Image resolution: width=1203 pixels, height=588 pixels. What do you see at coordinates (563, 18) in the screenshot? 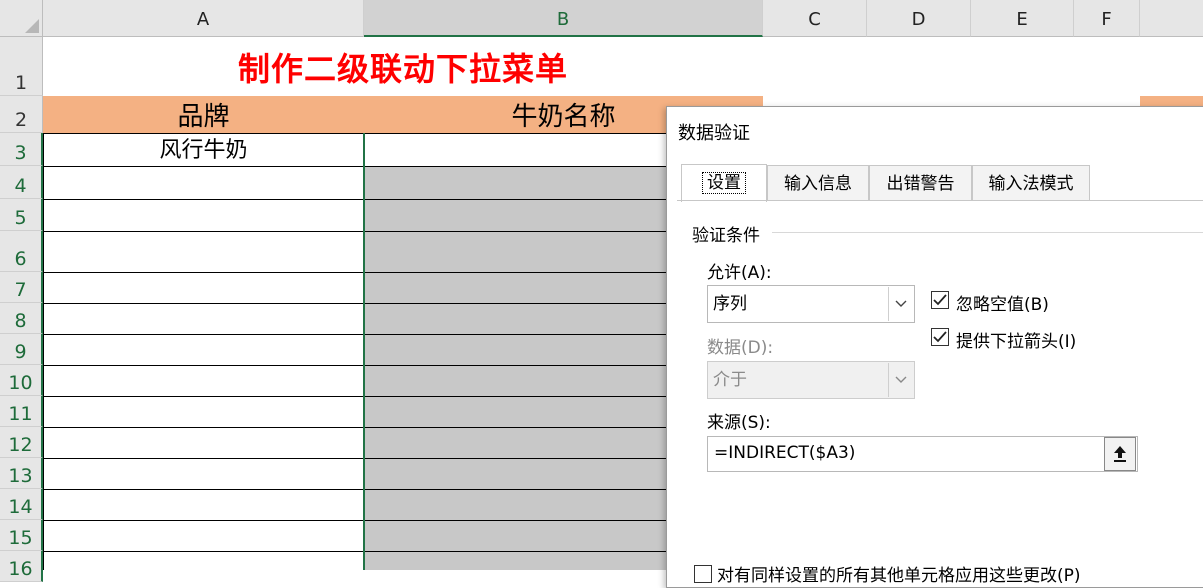
I see `column-header-b: B` at bounding box center [563, 18].